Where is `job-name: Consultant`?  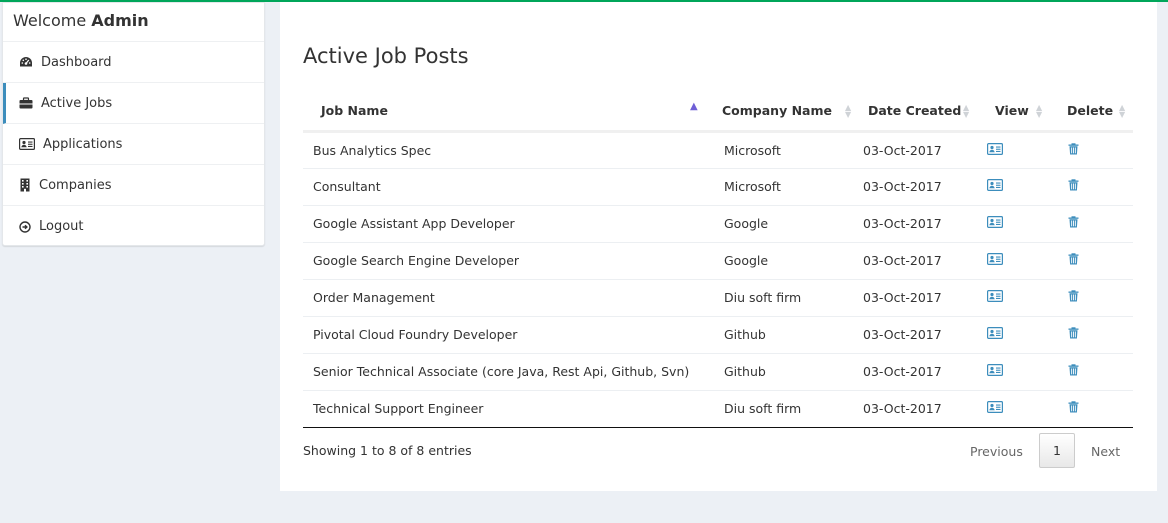 job-name: Consultant is located at coordinates (347, 186).